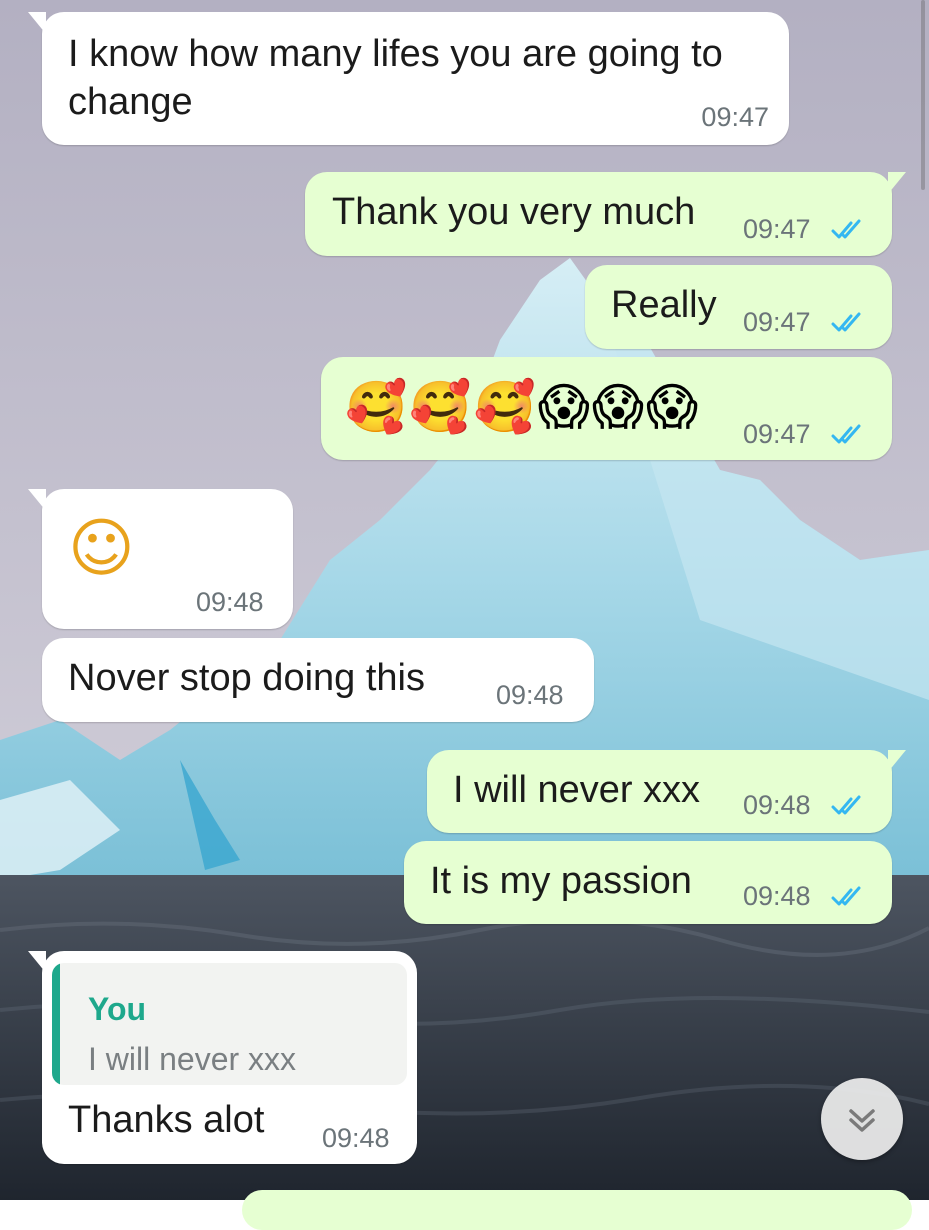  Describe the element at coordinates (561, 881) in the screenshot. I see `message-text: It is my passion` at that location.